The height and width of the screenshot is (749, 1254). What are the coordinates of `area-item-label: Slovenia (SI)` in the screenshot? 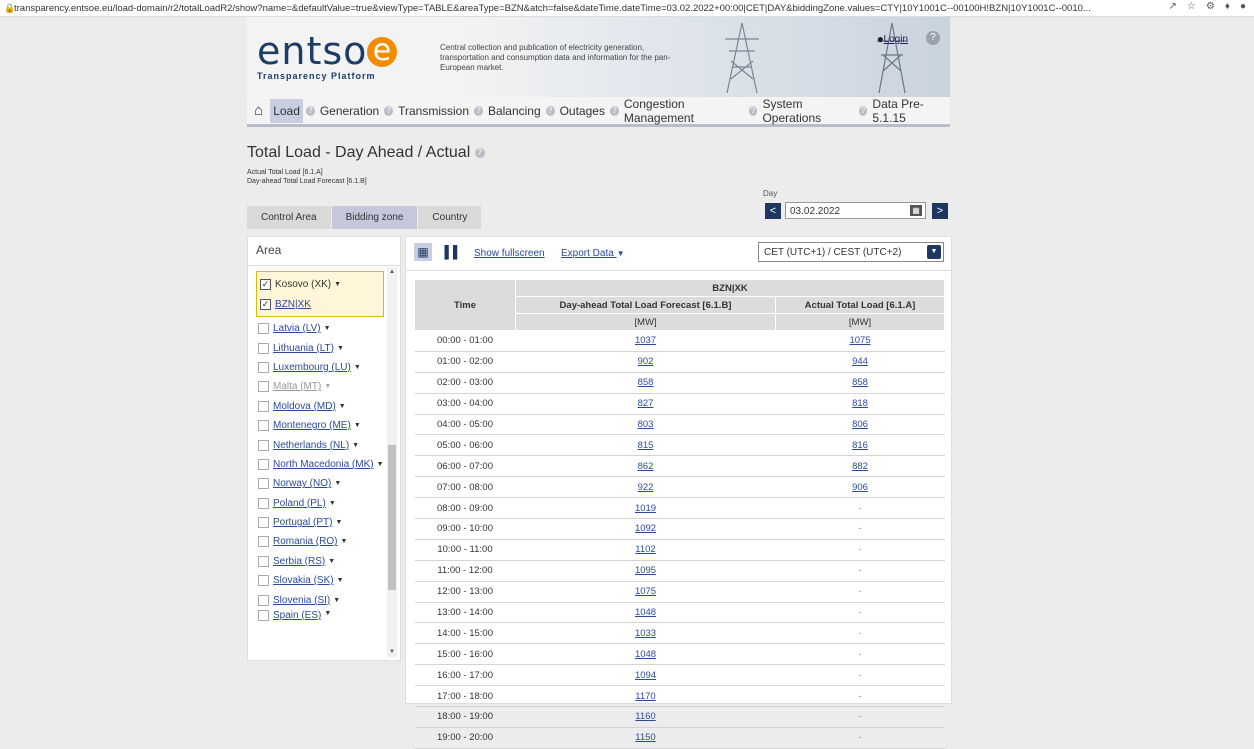 It's located at (301, 600).